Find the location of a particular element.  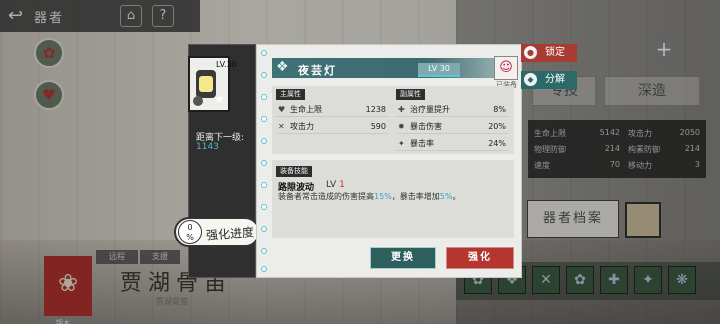

sub-attr-header: 副属性 is located at coordinates (410, 94).